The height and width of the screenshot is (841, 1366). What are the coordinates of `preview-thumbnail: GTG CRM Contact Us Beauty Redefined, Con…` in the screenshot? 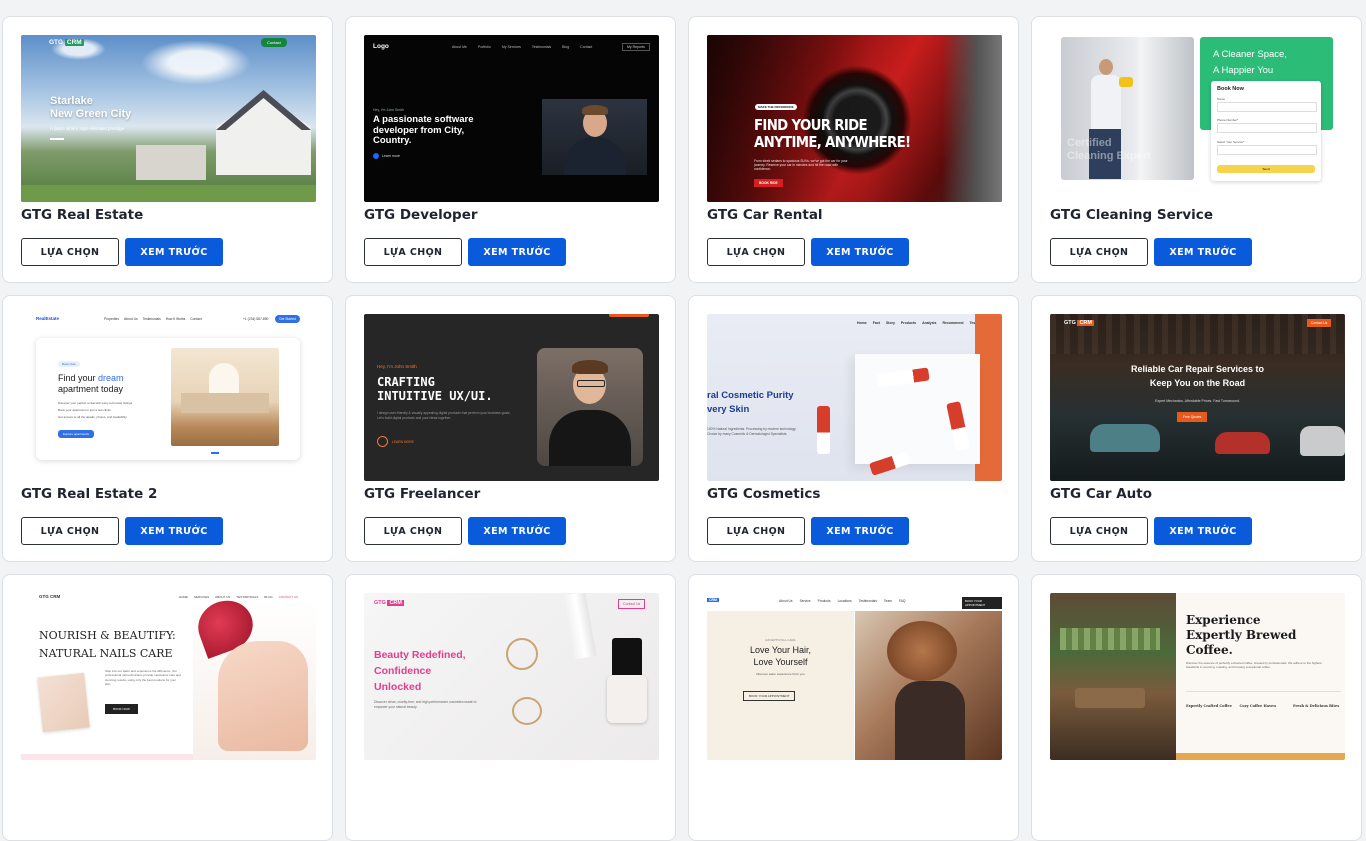 It's located at (511, 676).